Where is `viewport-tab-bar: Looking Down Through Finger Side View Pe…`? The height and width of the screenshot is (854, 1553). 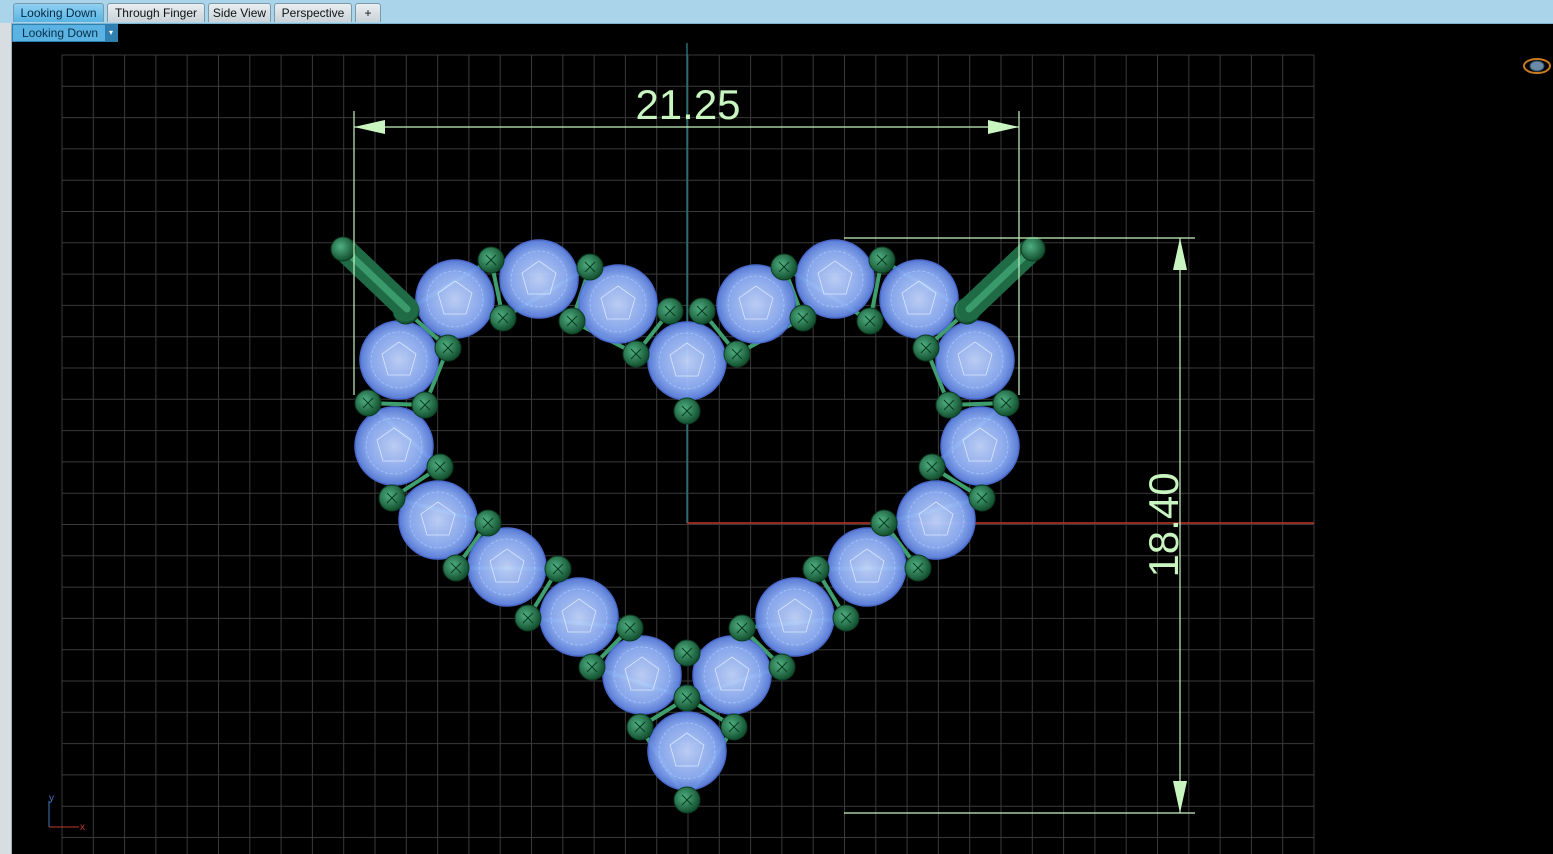 viewport-tab-bar: Looking Down Through Finger Side View Pe… is located at coordinates (776, 12).